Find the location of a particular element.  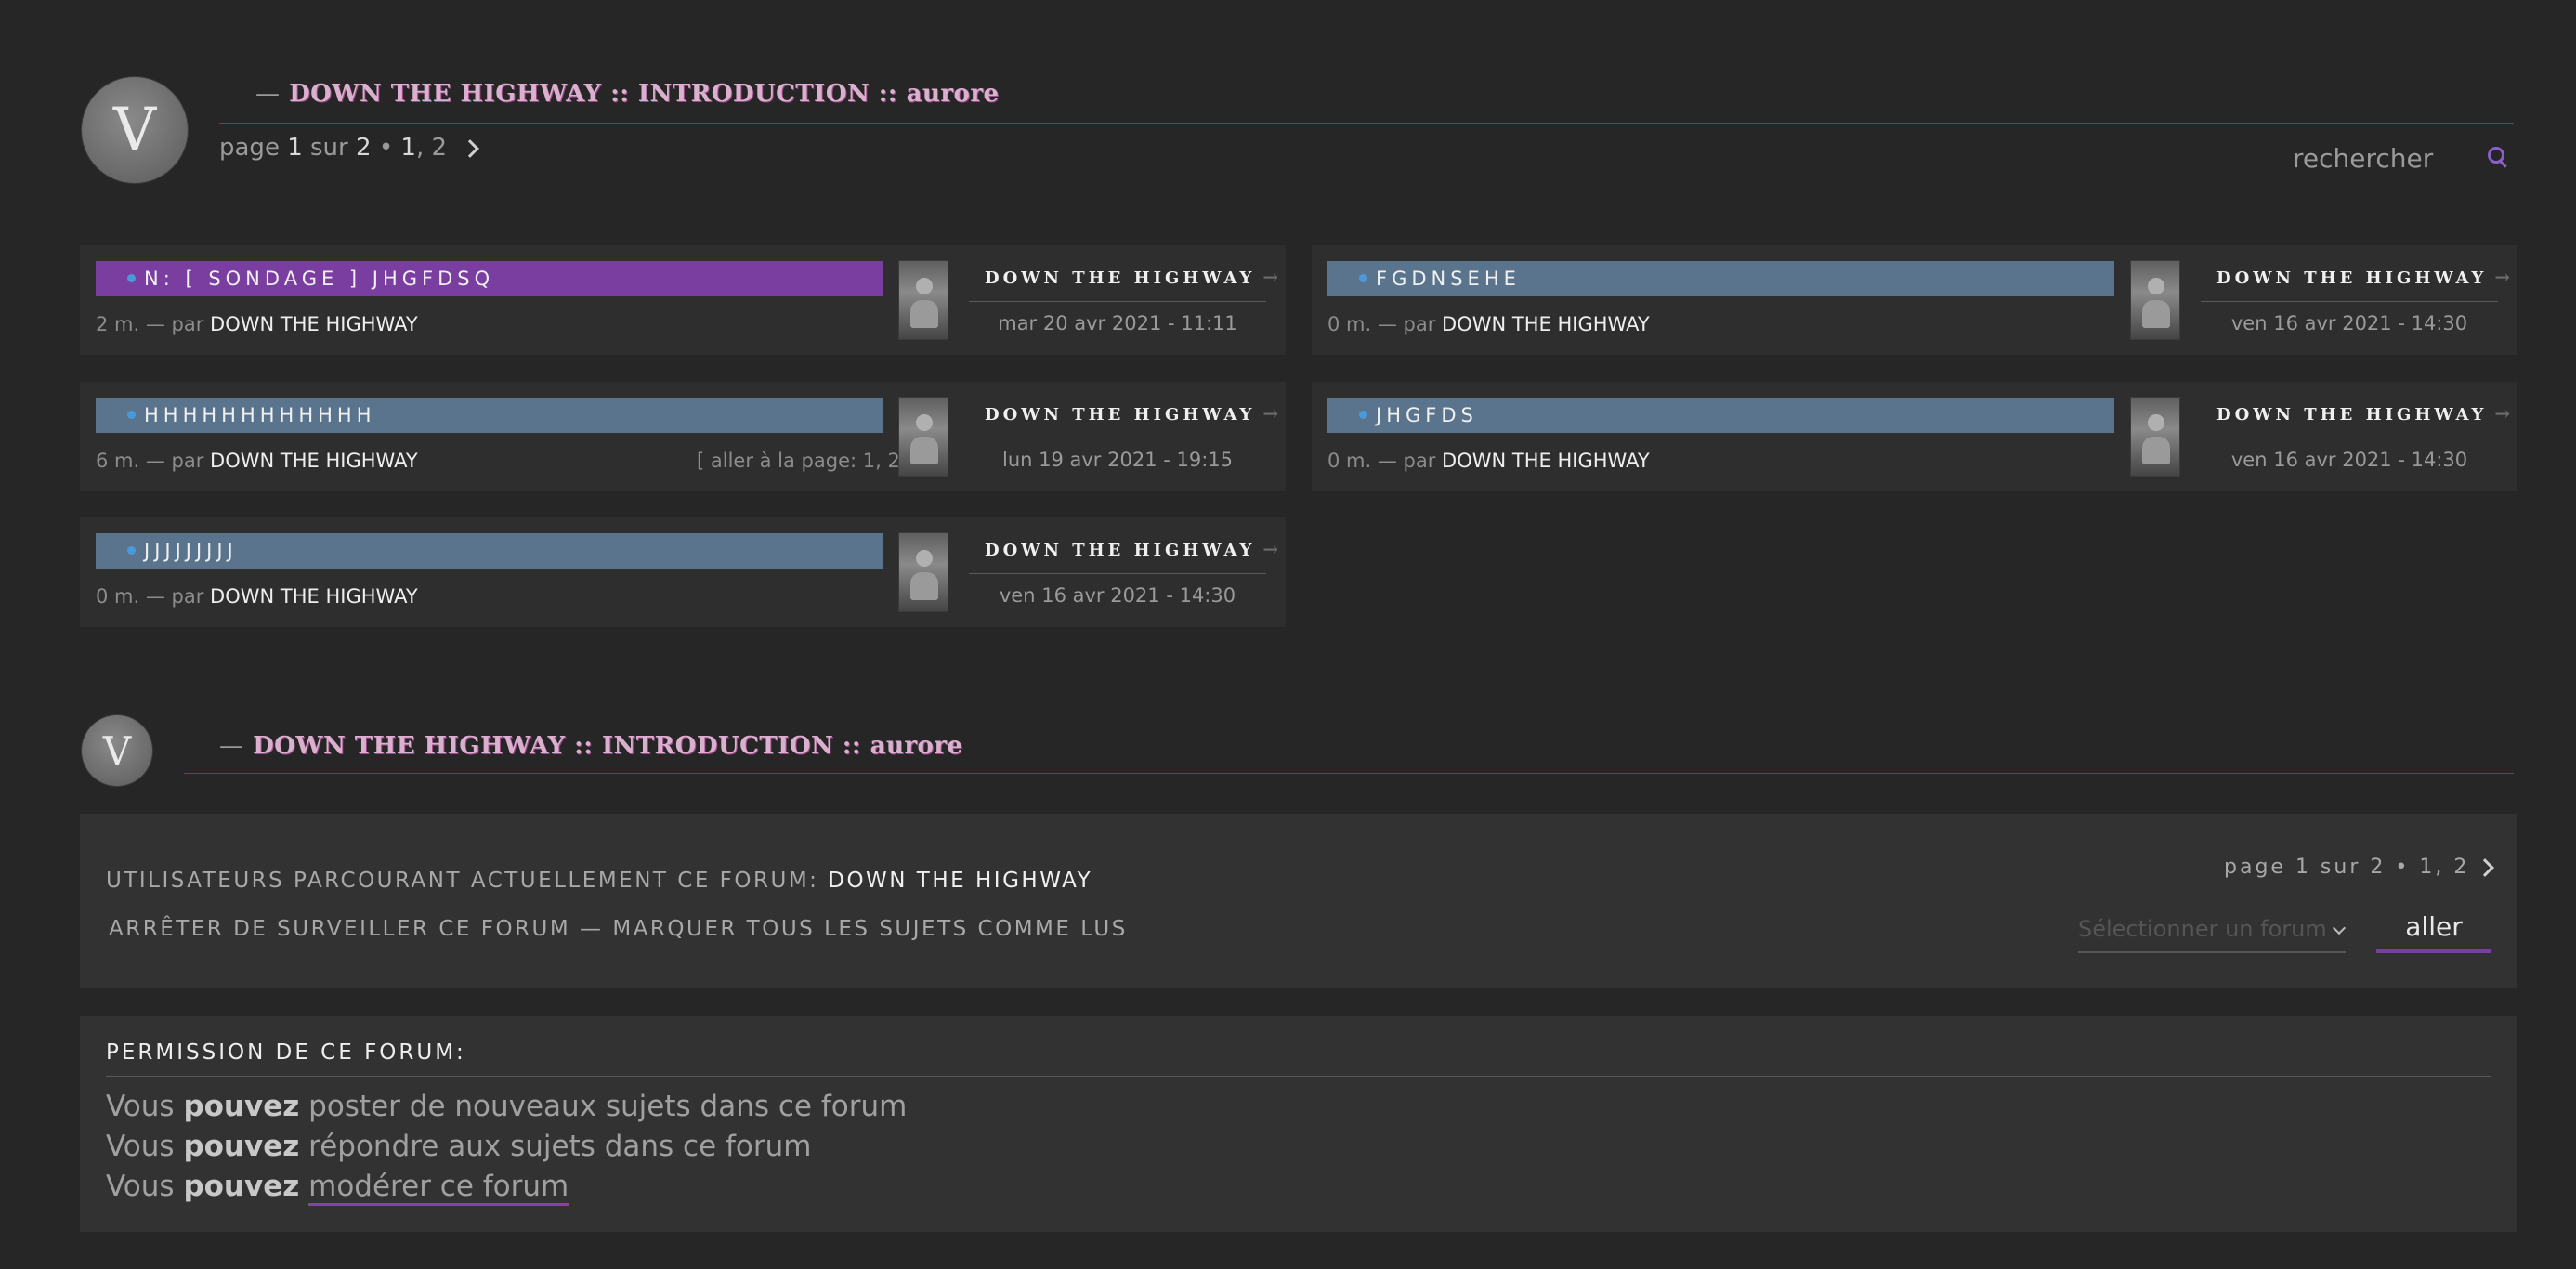

forum-select-value: Sélectionner un forum is located at coordinates (2202, 929).